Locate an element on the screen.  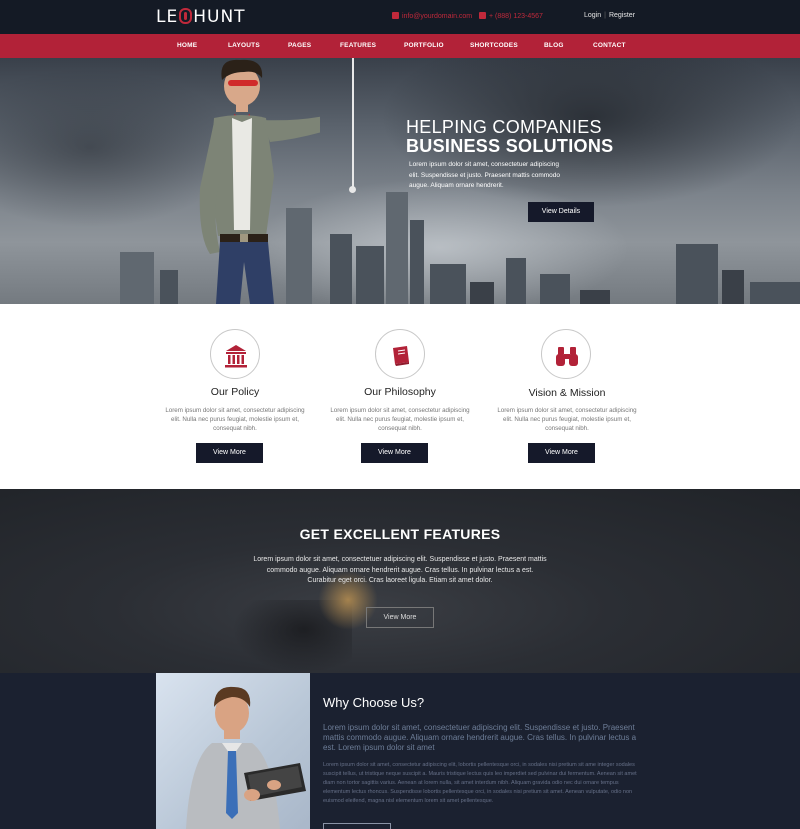
nav-item-contact: CONTACT is located at coordinates (609, 45).